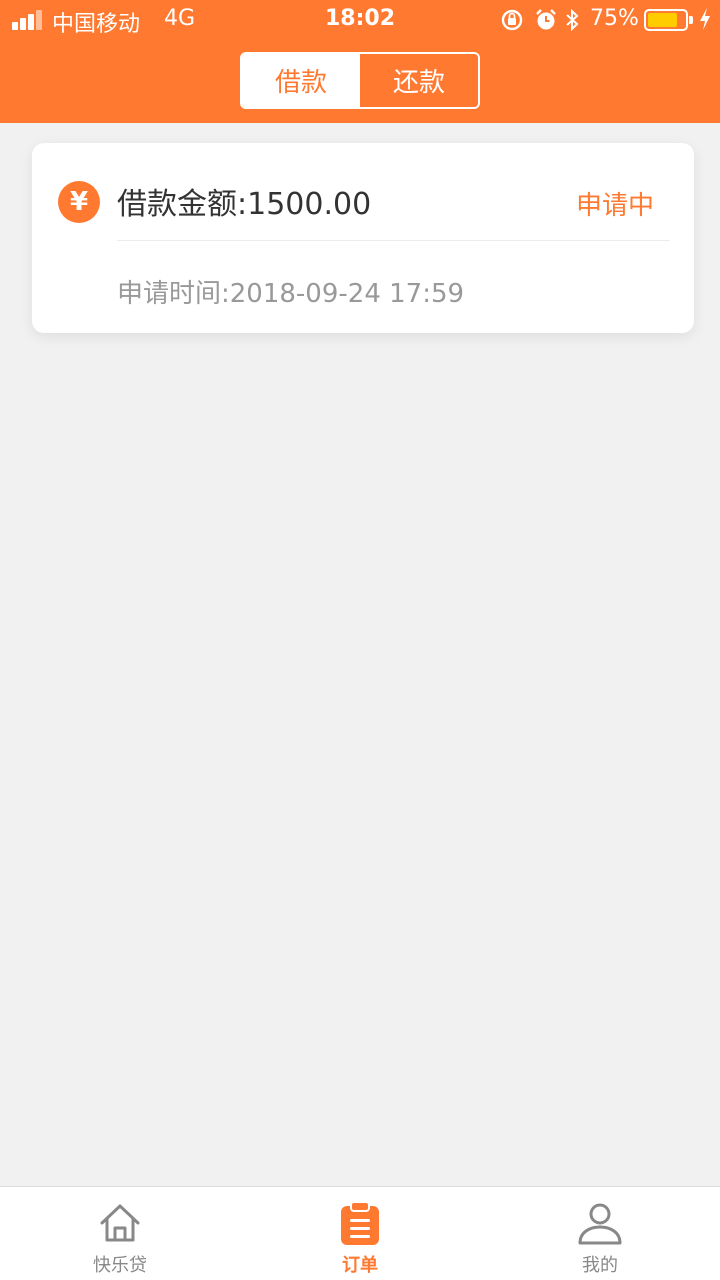 Image resolution: width=720 pixels, height=1280 pixels. What do you see at coordinates (79, 202) in the screenshot?
I see `yen-icon: ¥` at bounding box center [79, 202].